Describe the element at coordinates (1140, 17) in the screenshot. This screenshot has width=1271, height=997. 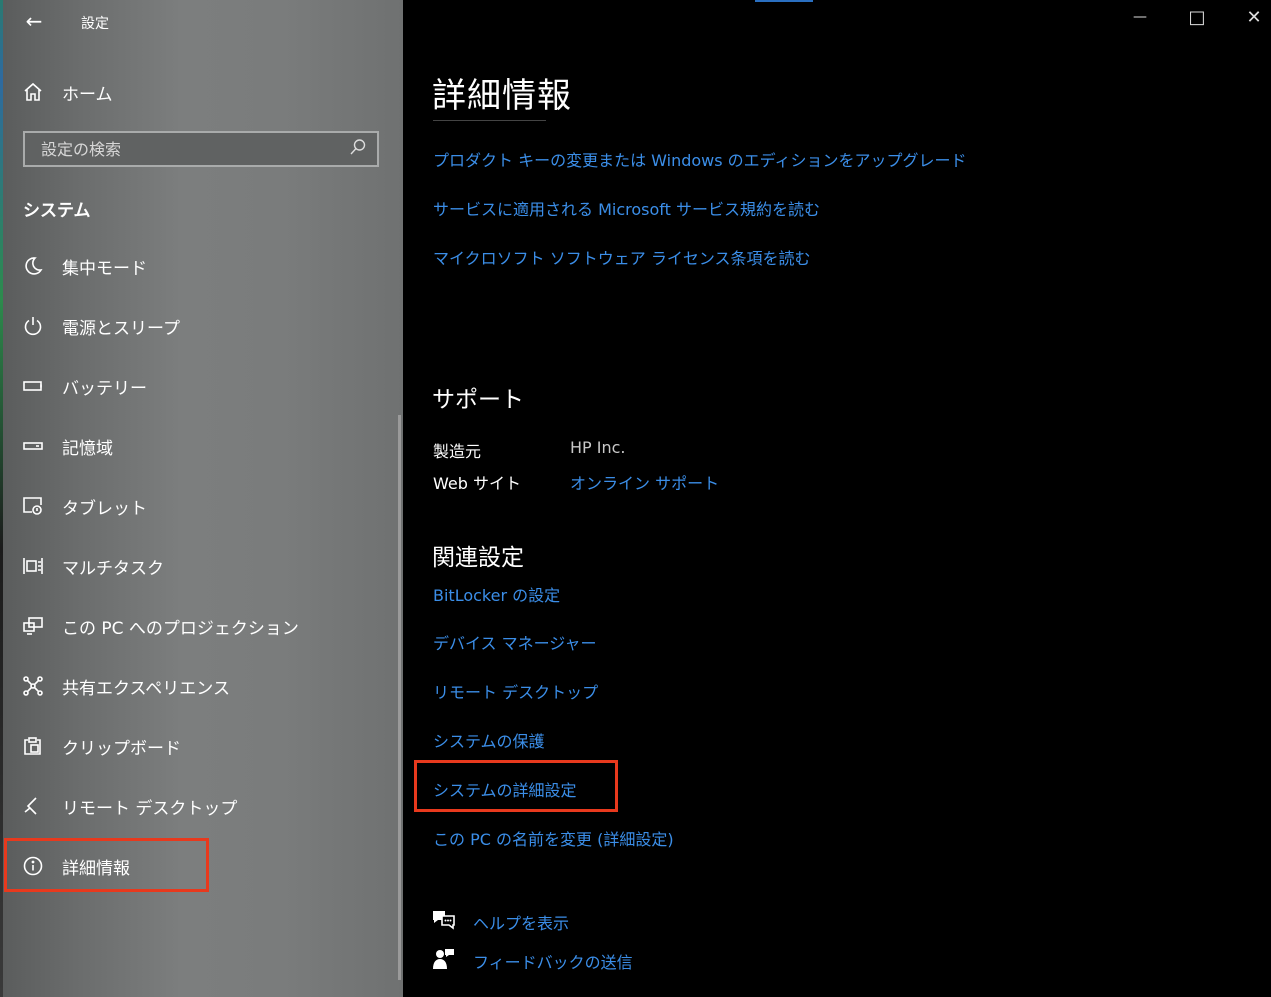
I see `minimize-icon: —` at that location.